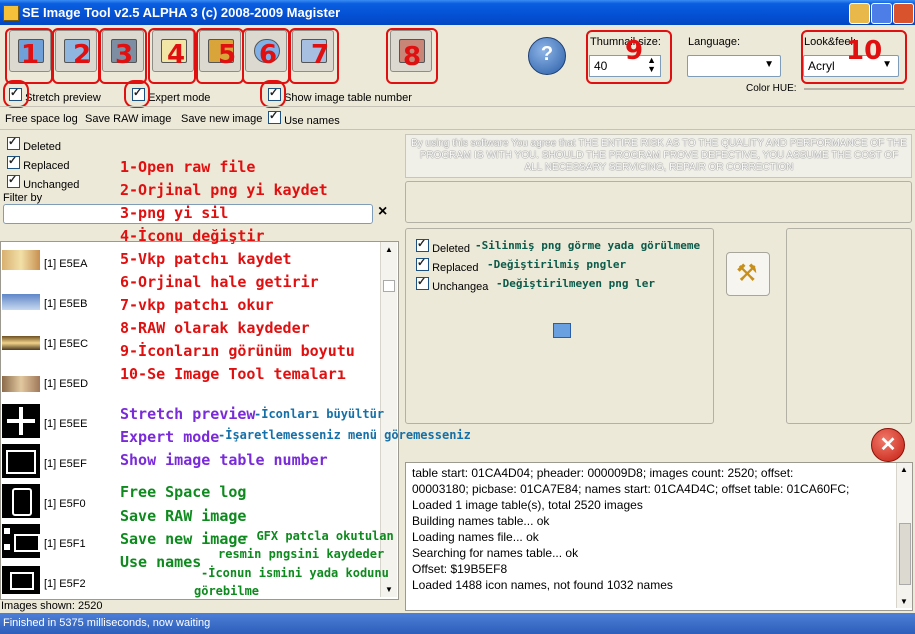  Describe the element at coordinates (881, 13) in the screenshot. I see `maximize-button` at that location.